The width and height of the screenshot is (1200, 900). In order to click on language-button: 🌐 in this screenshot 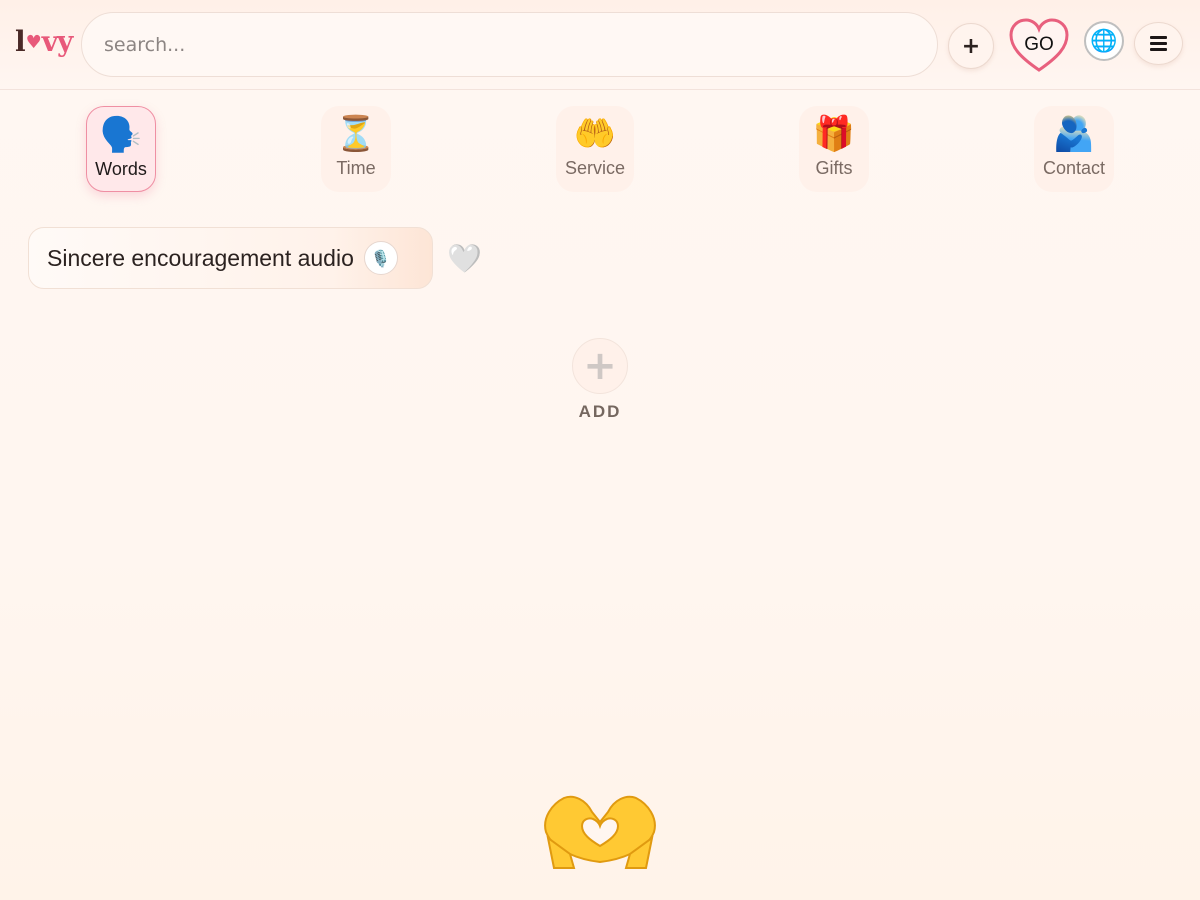, I will do `click(1104, 41)`.